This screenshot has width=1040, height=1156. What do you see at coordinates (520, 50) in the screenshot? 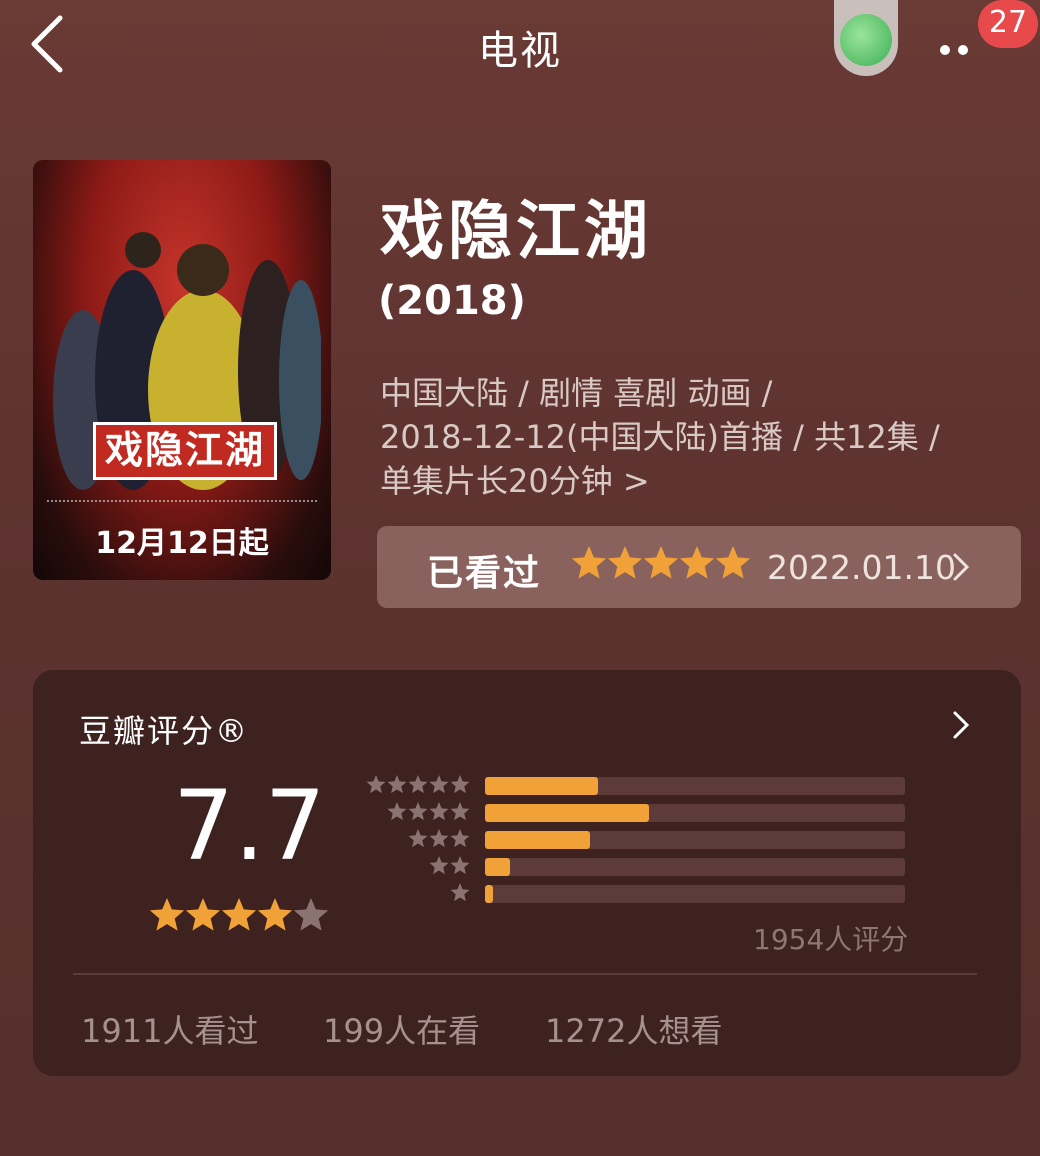
I see `top-bar: 电视 27` at bounding box center [520, 50].